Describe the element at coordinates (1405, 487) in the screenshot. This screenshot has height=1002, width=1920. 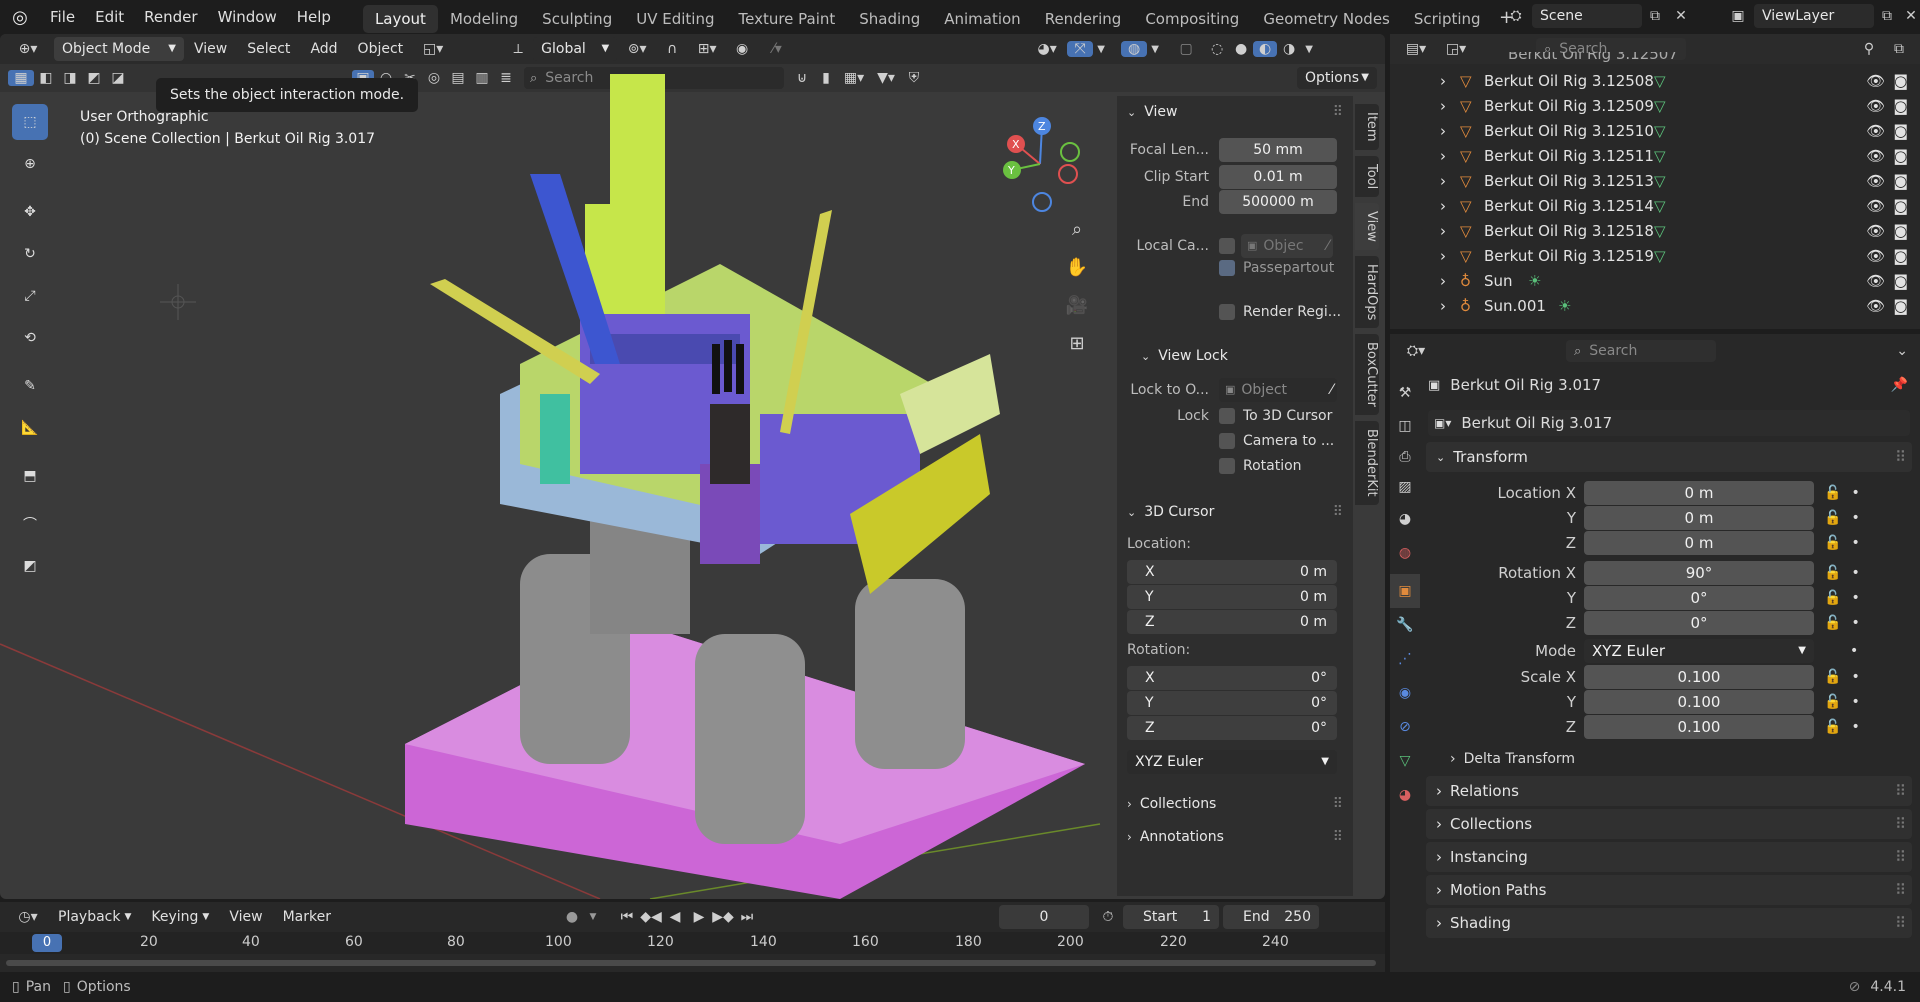
I see `view-layer-tab-icon: ▨` at that location.